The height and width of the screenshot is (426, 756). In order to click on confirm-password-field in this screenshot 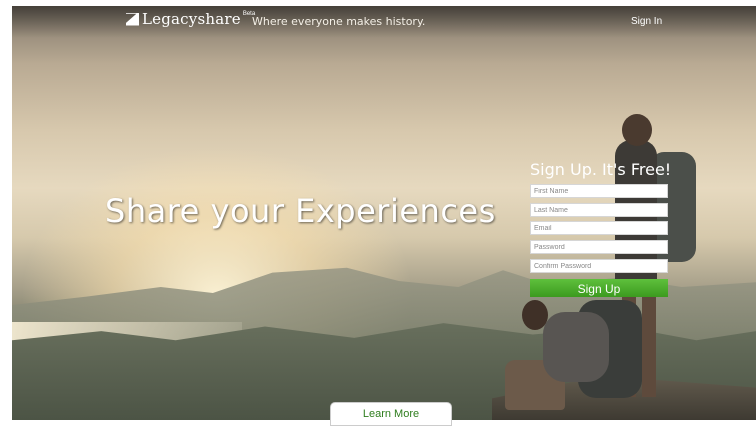, I will do `click(599, 266)`.